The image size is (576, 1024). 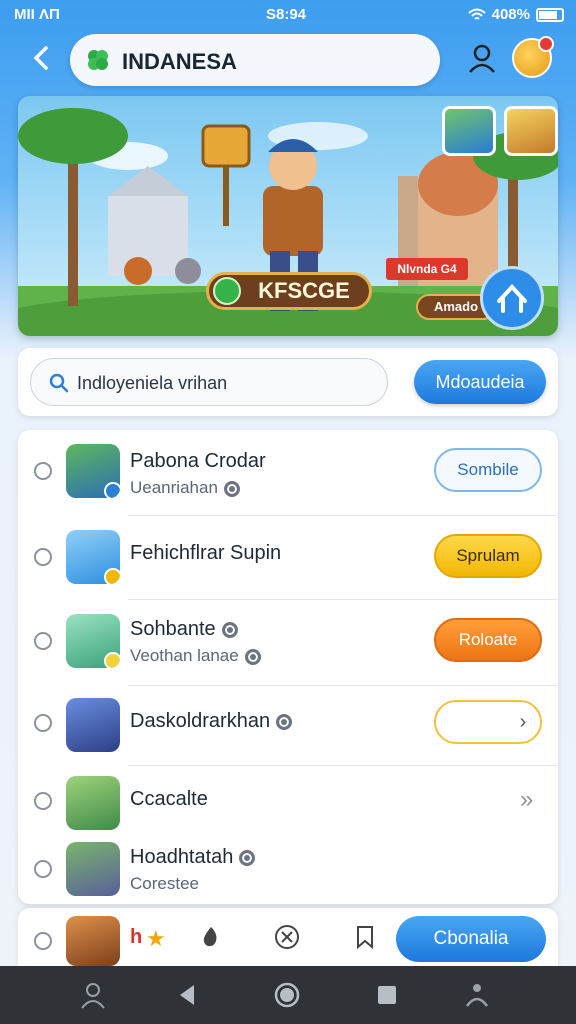 I want to click on status-bar: MII ΛΠ S8:94 408%, so click(x=288, y=15).